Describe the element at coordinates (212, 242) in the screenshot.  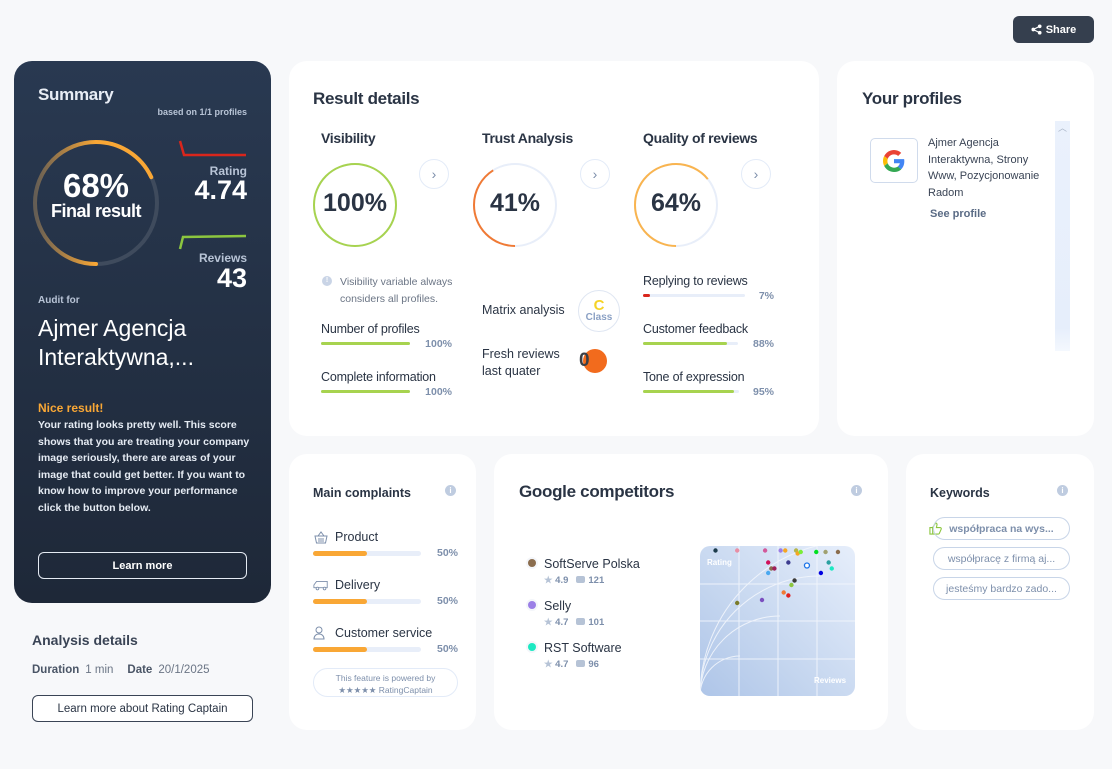
I see `reviews-trend-line` at that location.